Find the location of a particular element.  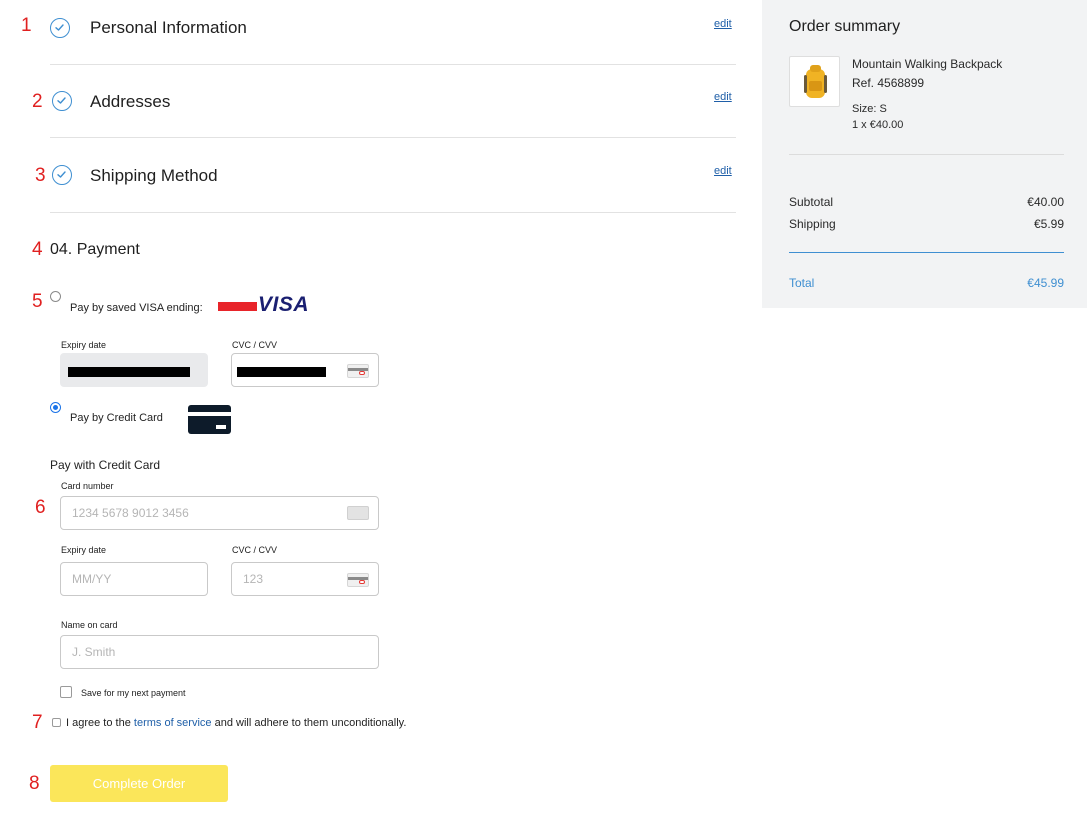

product-thumbnail is located at coordinates (814, 81).